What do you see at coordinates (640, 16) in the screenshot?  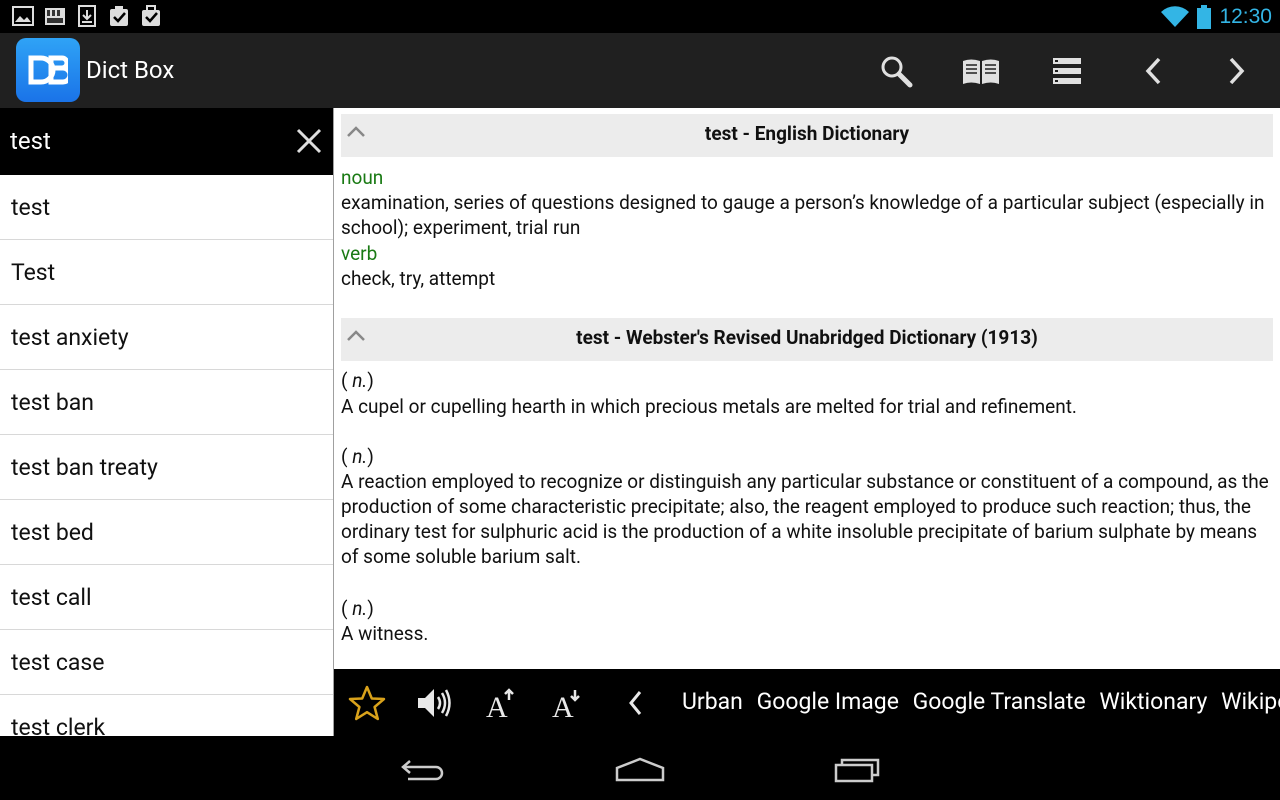 I see `status-bar: 12:30` at bounding box center [640, 16].